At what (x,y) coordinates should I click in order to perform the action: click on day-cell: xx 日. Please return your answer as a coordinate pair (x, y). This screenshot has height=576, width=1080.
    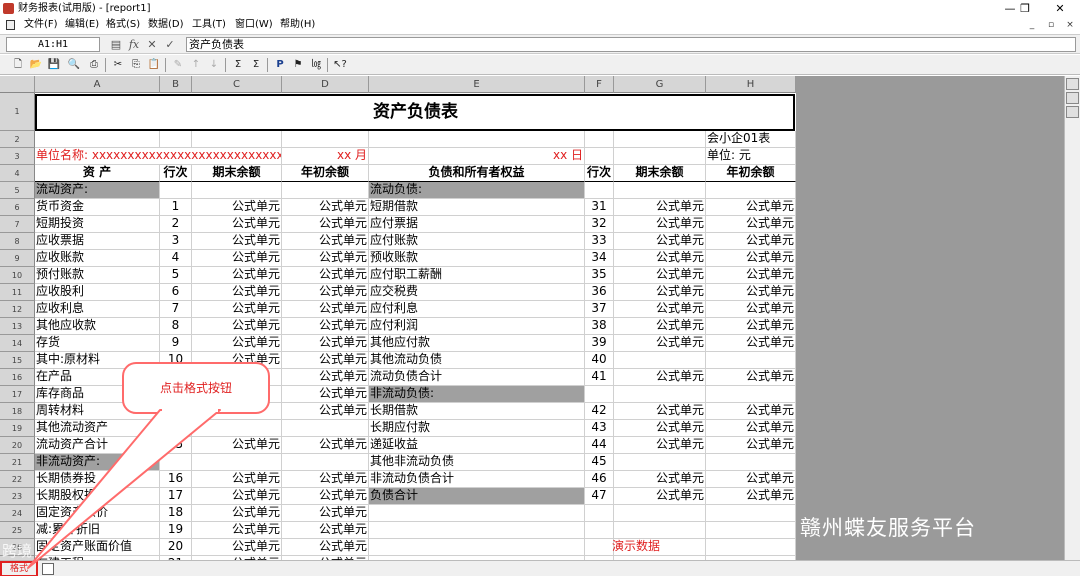
    Looking at the image, I should click on (477, 156).